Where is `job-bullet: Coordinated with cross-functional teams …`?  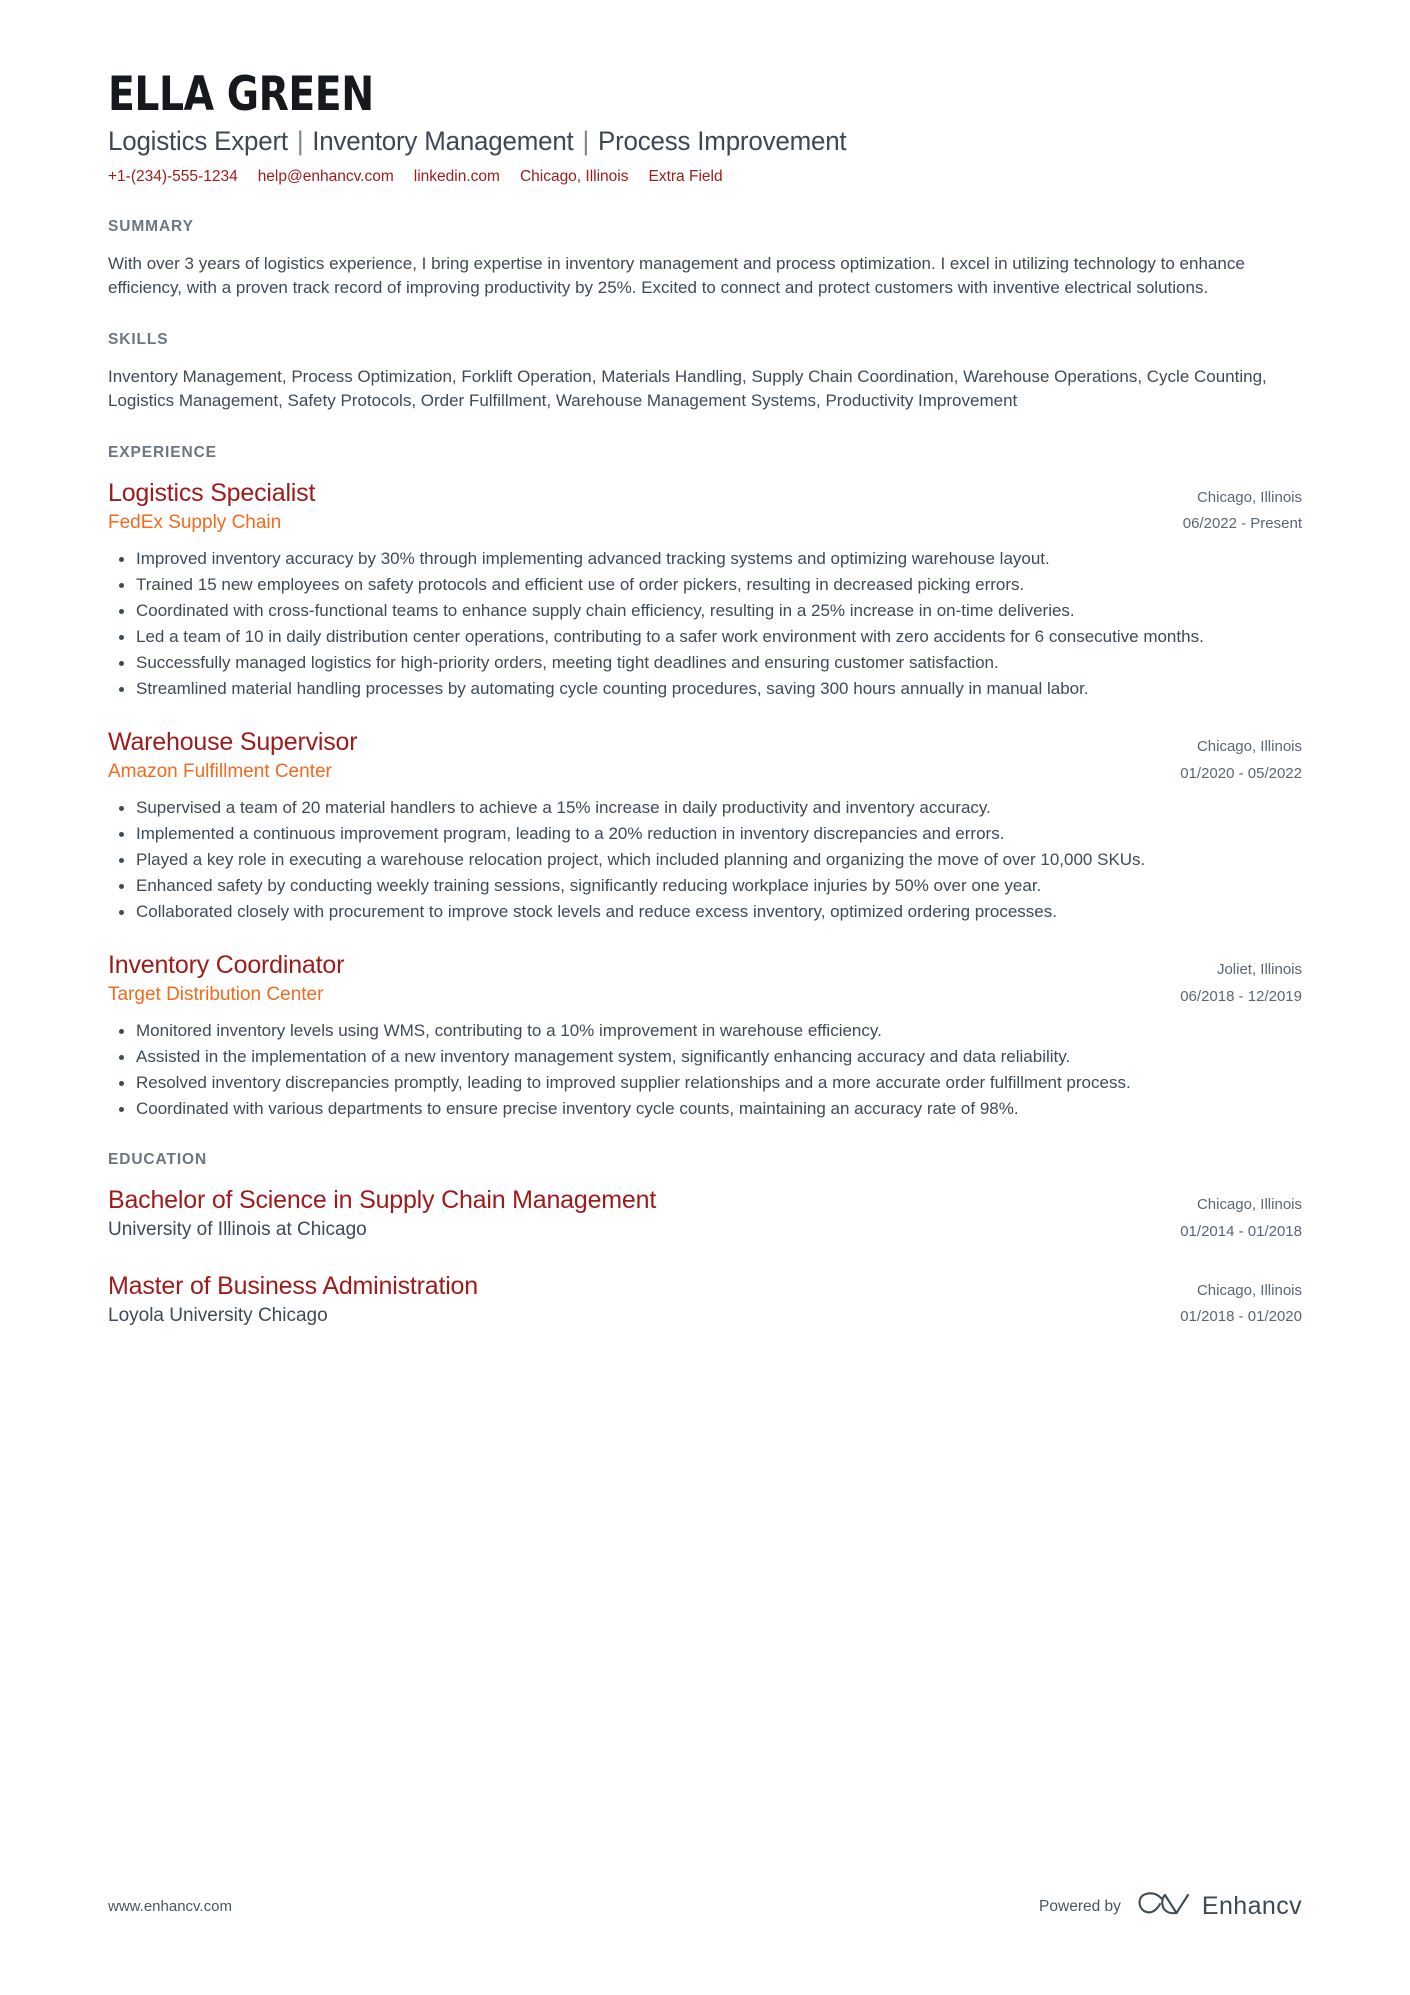 job-bullet: Coordinated with cross-functional teams … is located at coordinates (705, 611).